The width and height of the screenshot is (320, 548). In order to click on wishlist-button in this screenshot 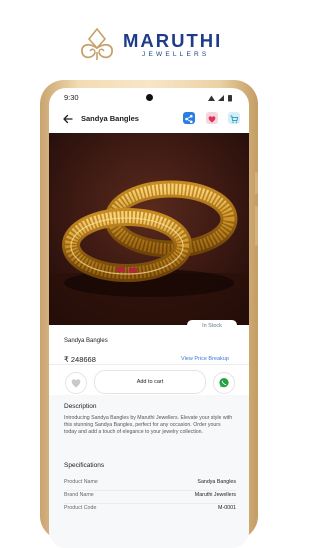, I will do `click(212, 118)`.